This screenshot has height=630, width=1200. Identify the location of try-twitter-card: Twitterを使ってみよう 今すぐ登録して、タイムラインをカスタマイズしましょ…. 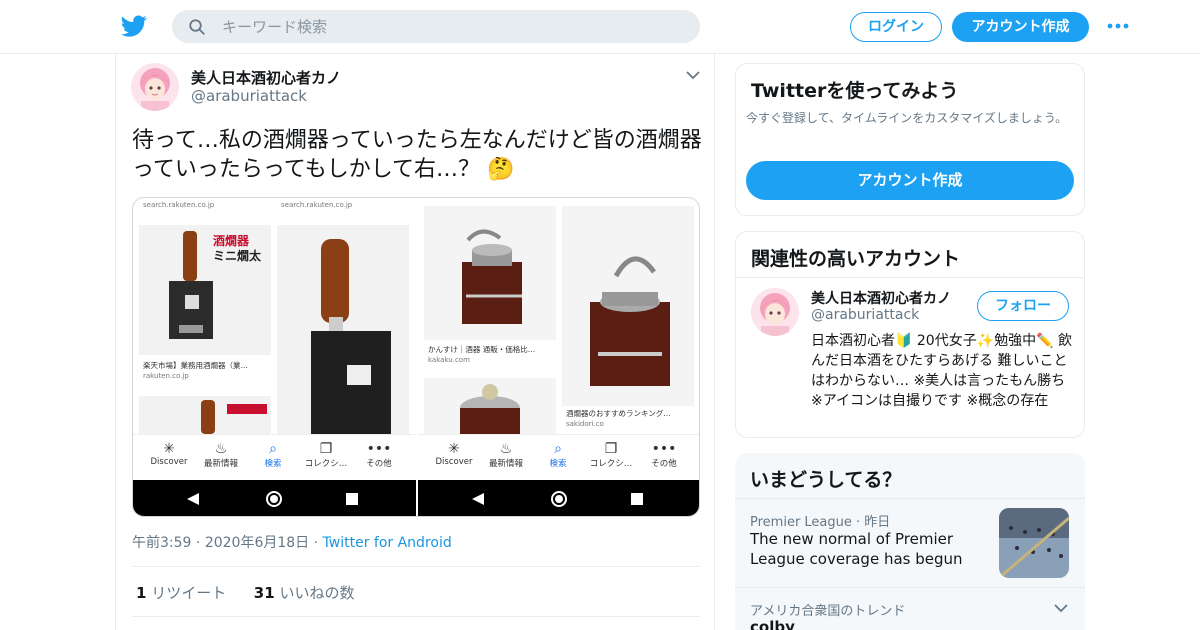
(910, 139).